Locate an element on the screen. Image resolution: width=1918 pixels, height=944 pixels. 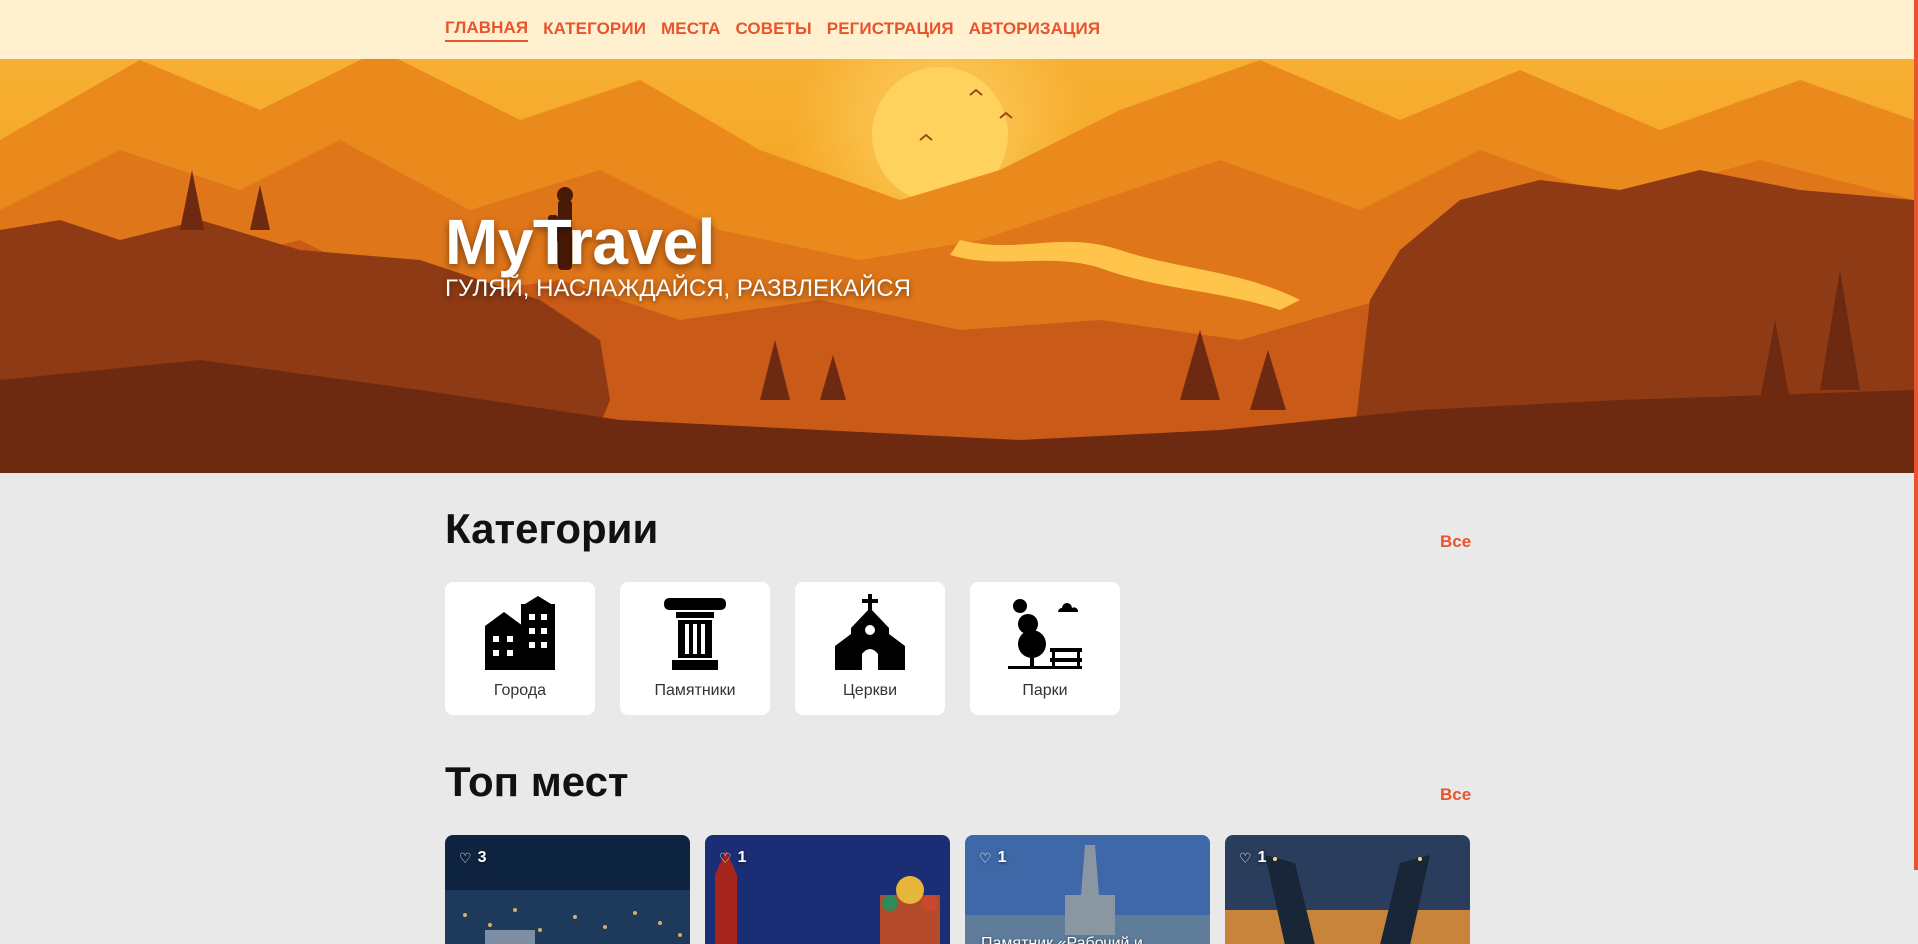
category-label: Города is located at coordinates (520, 690).